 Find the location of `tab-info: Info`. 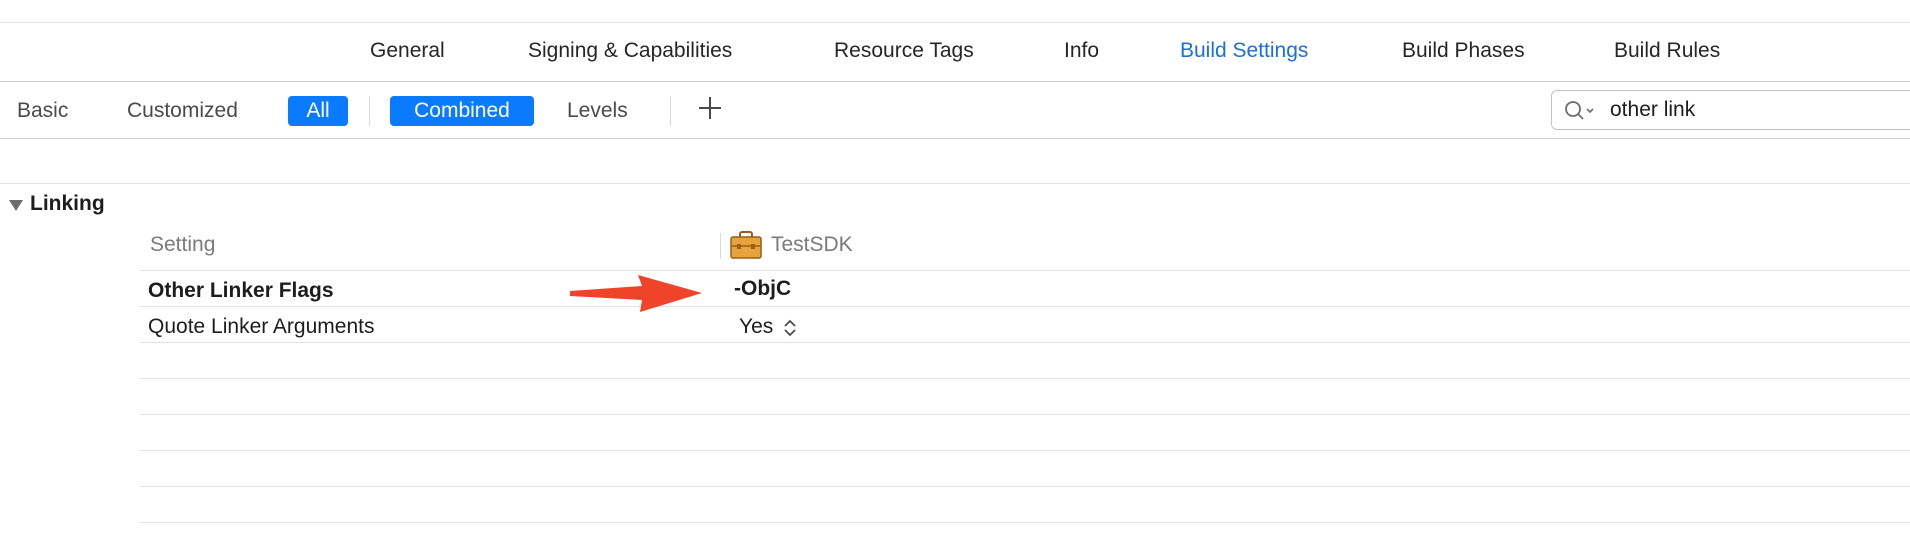

tab-info: Info is located at coordinates (1081, 52).